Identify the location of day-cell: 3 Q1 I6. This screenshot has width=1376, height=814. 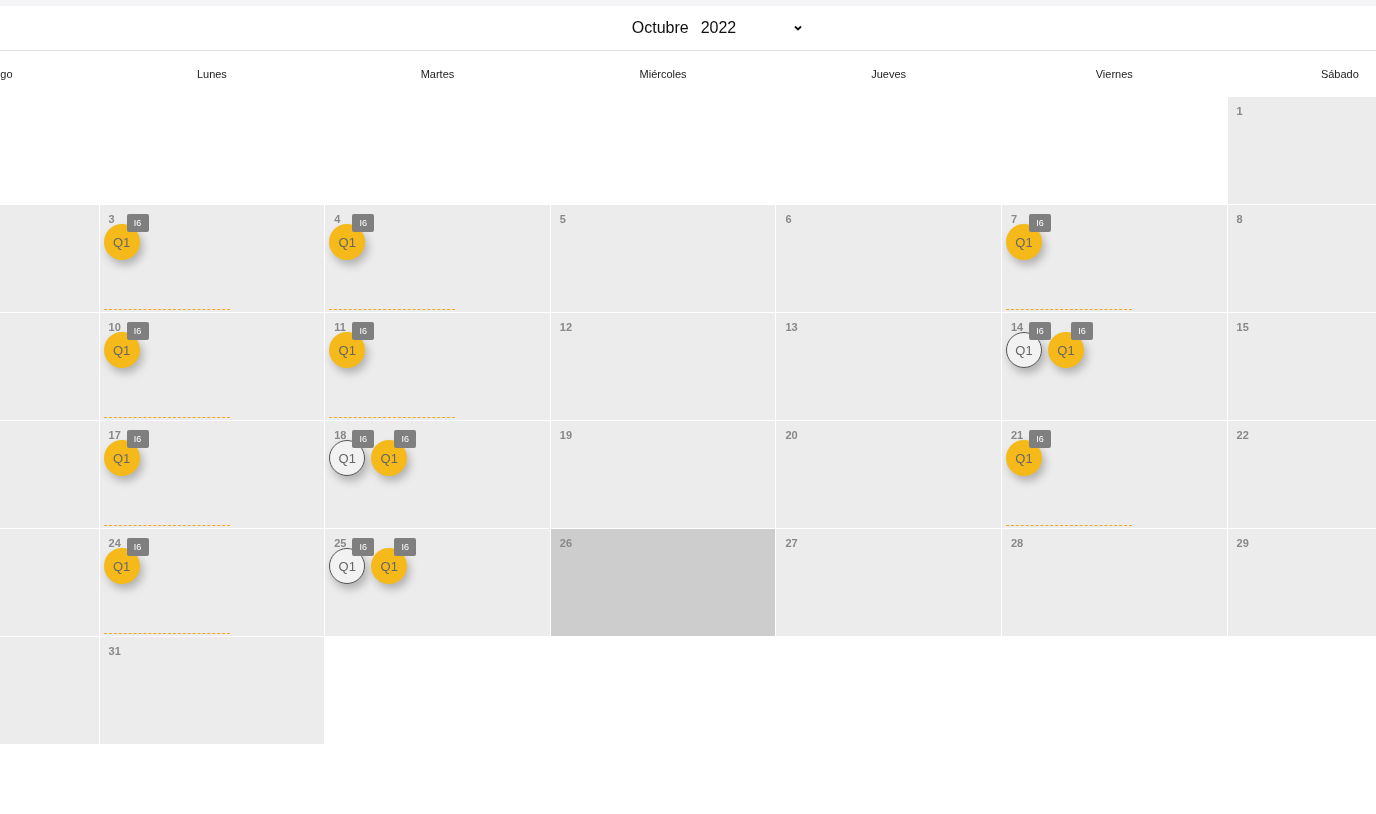
(212, 258).